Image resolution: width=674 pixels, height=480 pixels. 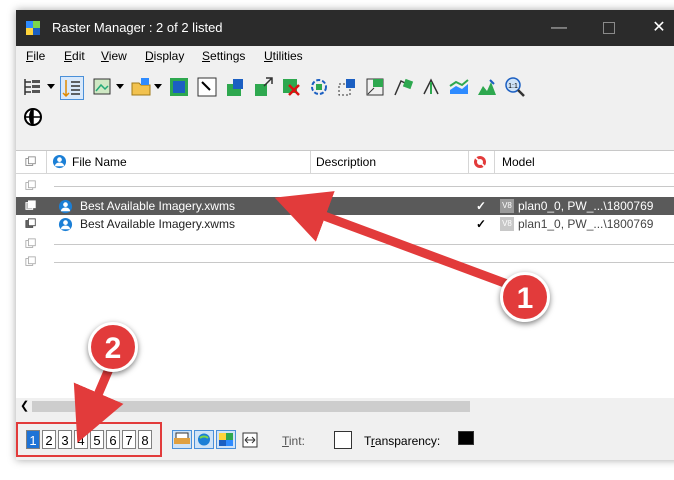 I want to click on menu-settings: Settings, so click(x=223, y=56).